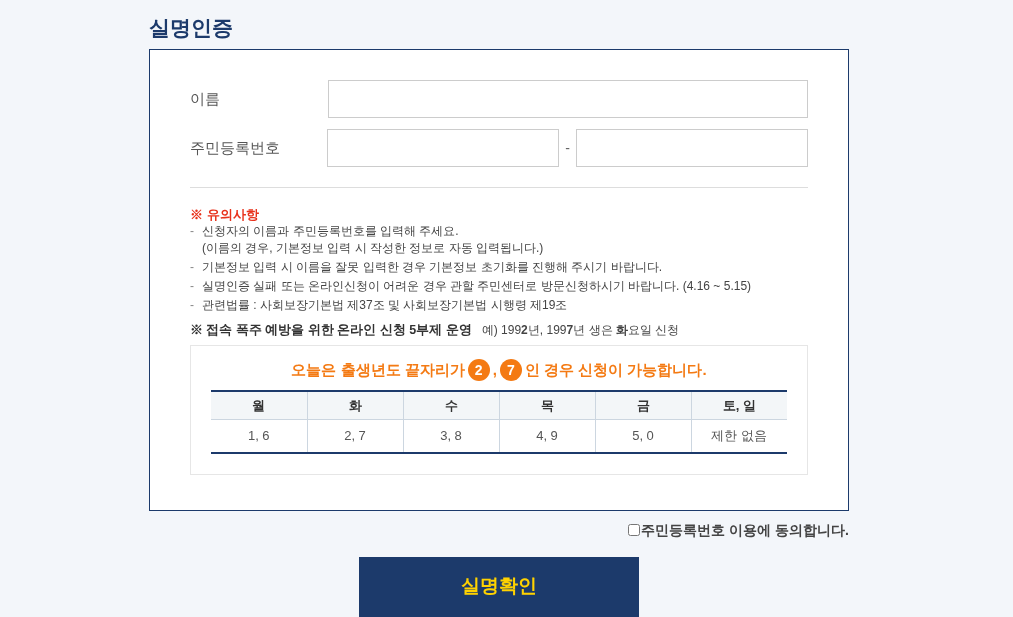 Image resolution: width=1013 pixels, height=617 pixels. What do you see at coordinates (499, 586) in the screenshot?
I see `submit-button: 실명확인` at bounding box center [499, 586].